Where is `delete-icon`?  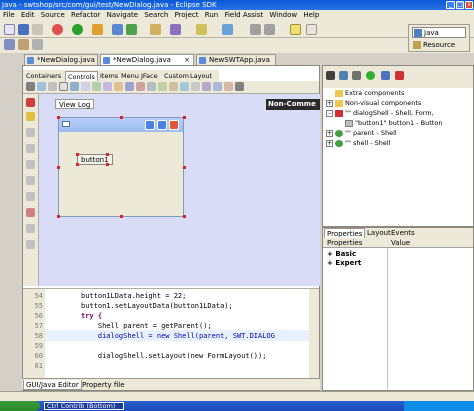 delete-icon is located at coordinates (399, 75).